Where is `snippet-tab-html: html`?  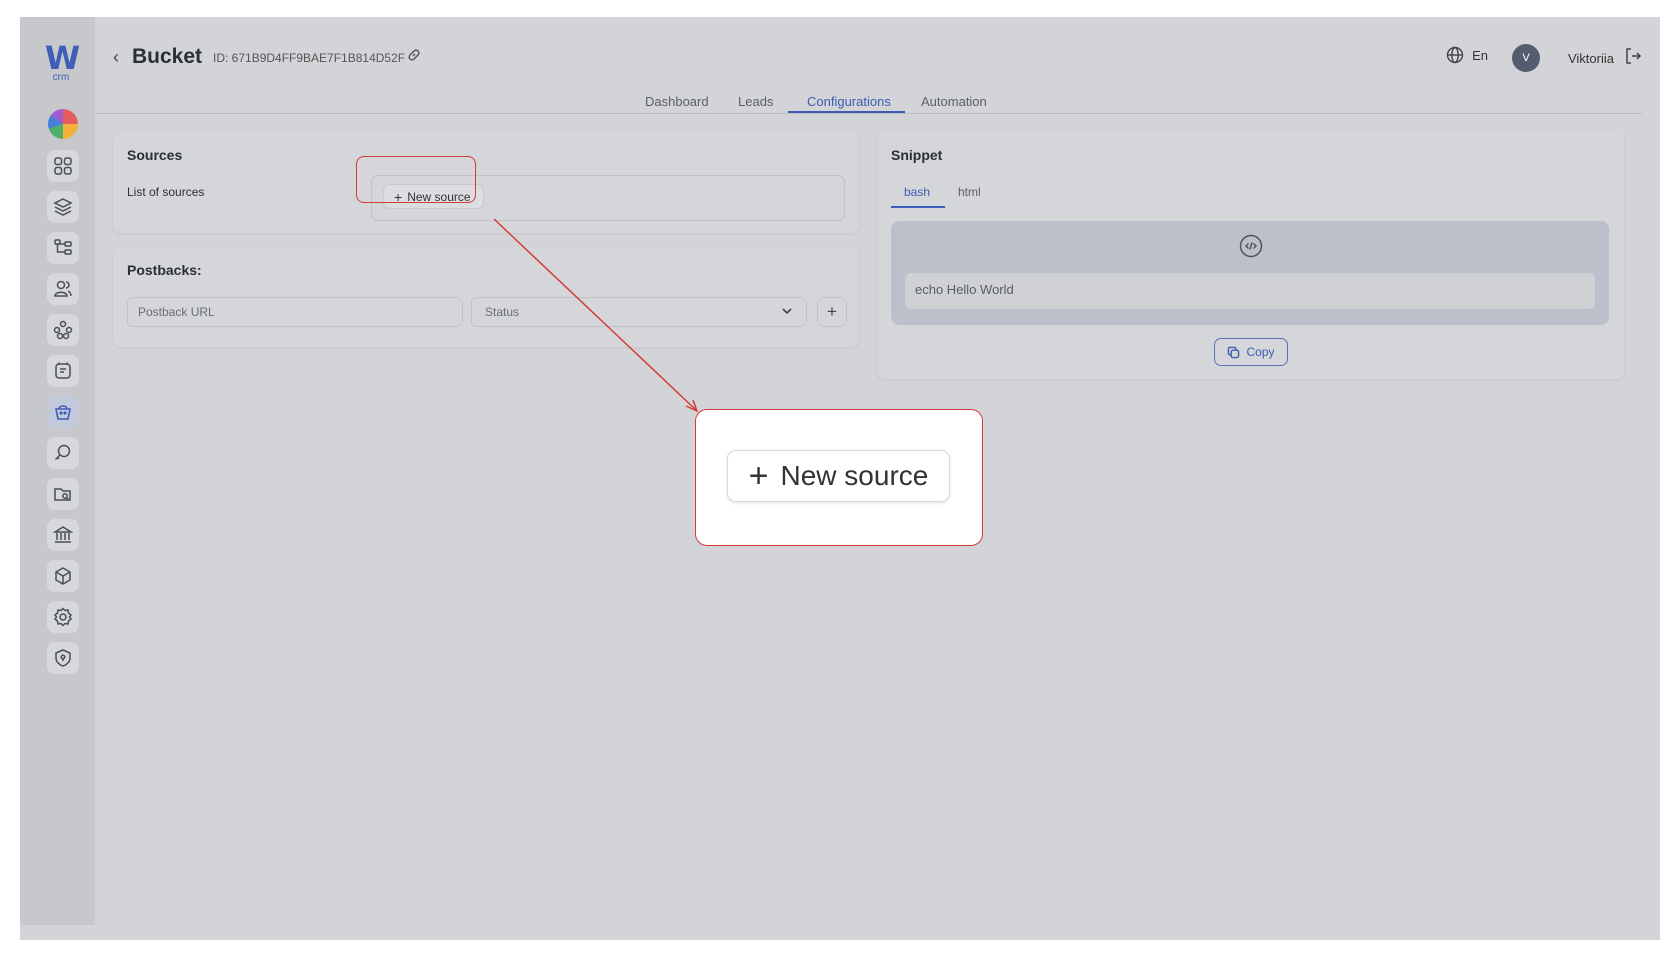 snippet-tab-html: html is located at coordinates (969, 192).